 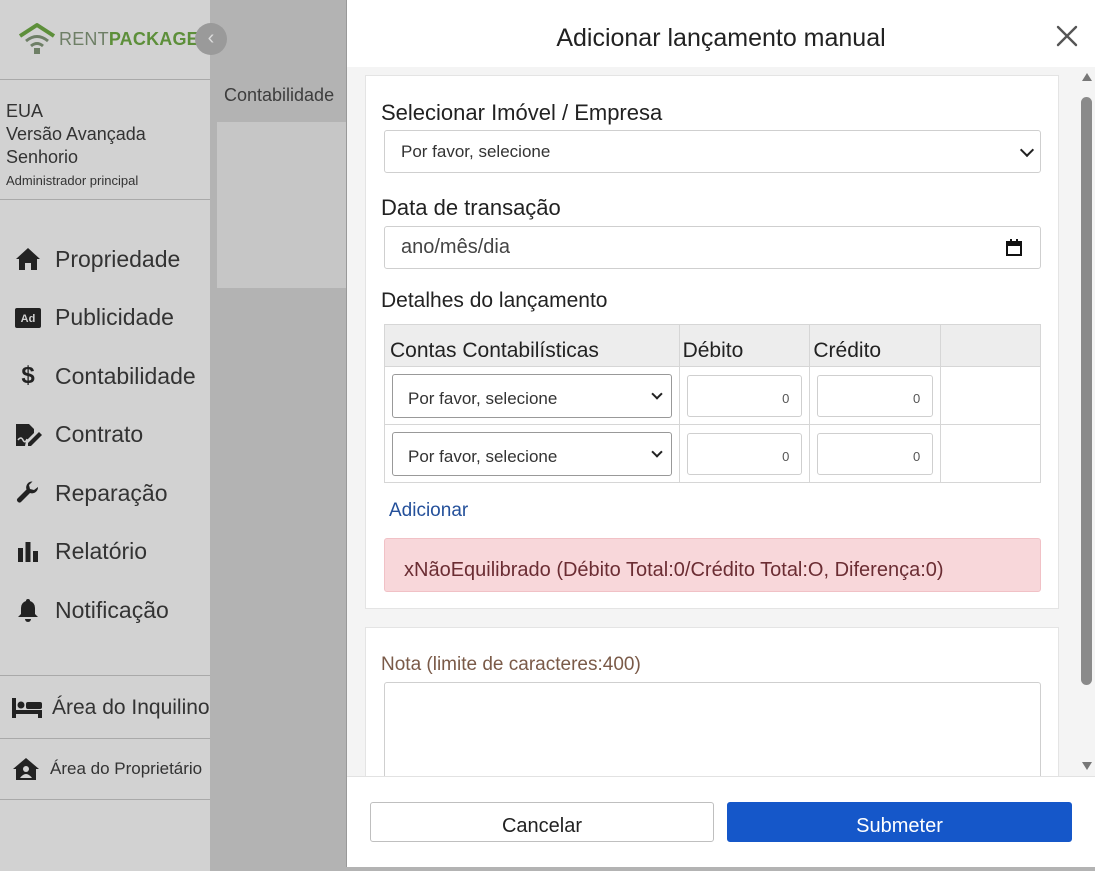 What do you see at coordinates (28, 551) in the screenshot?
I see `bar-chart-icon` at bounding box center [28, 551].